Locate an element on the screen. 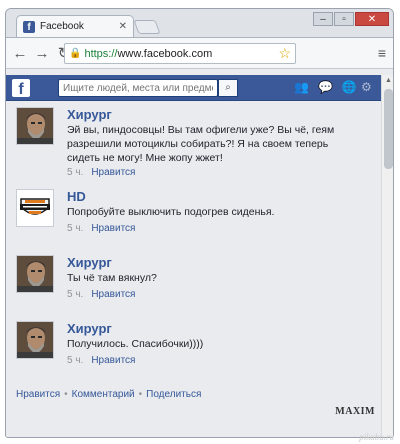  scroll-thumb is located at coordinates (388, 129).